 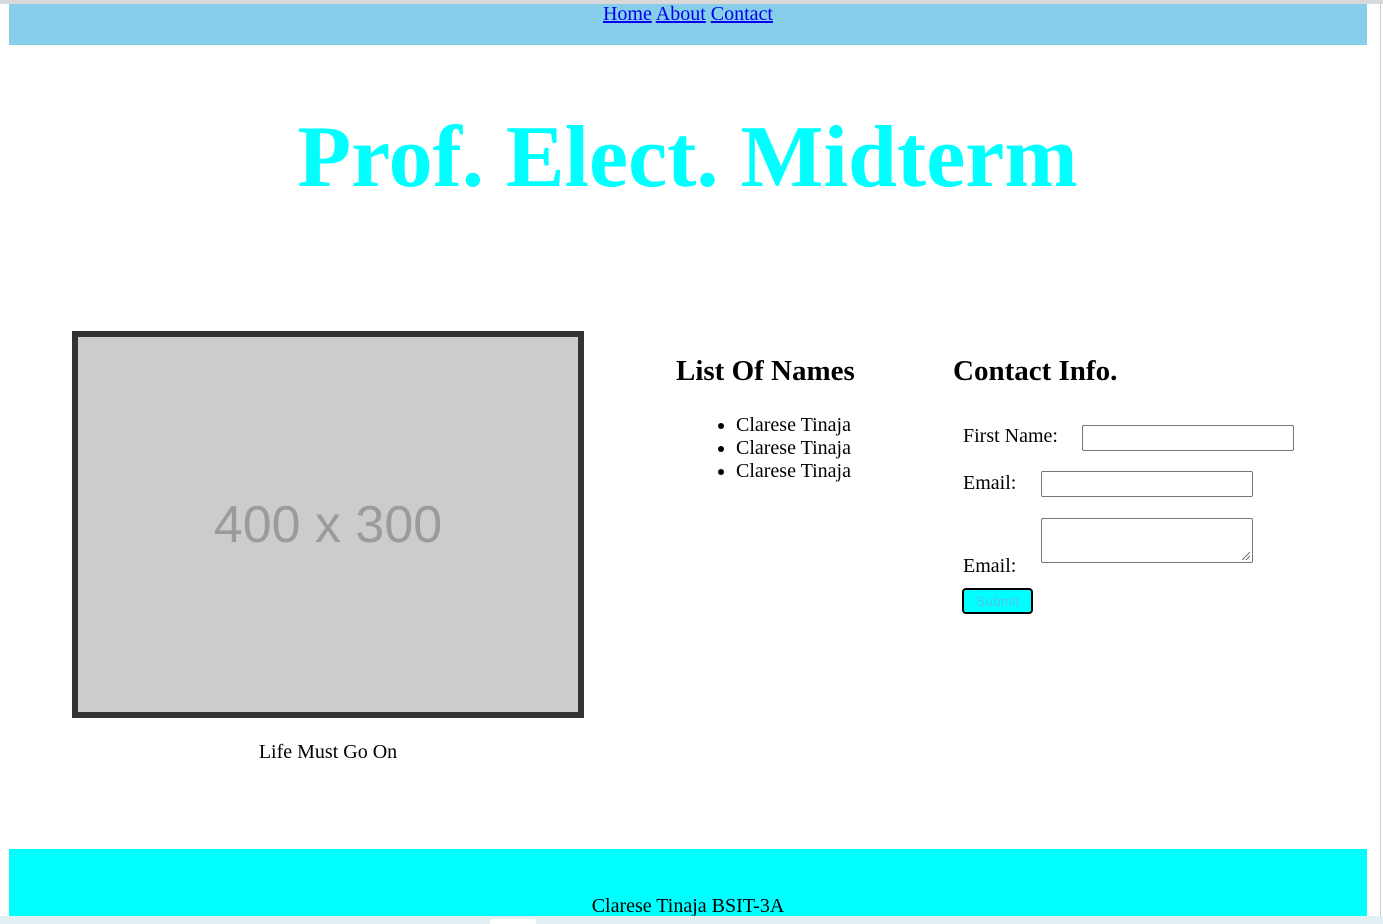 I want to click on footer-text: Clarese Tinaja BSIT-3A, so click(x=688, y=906).